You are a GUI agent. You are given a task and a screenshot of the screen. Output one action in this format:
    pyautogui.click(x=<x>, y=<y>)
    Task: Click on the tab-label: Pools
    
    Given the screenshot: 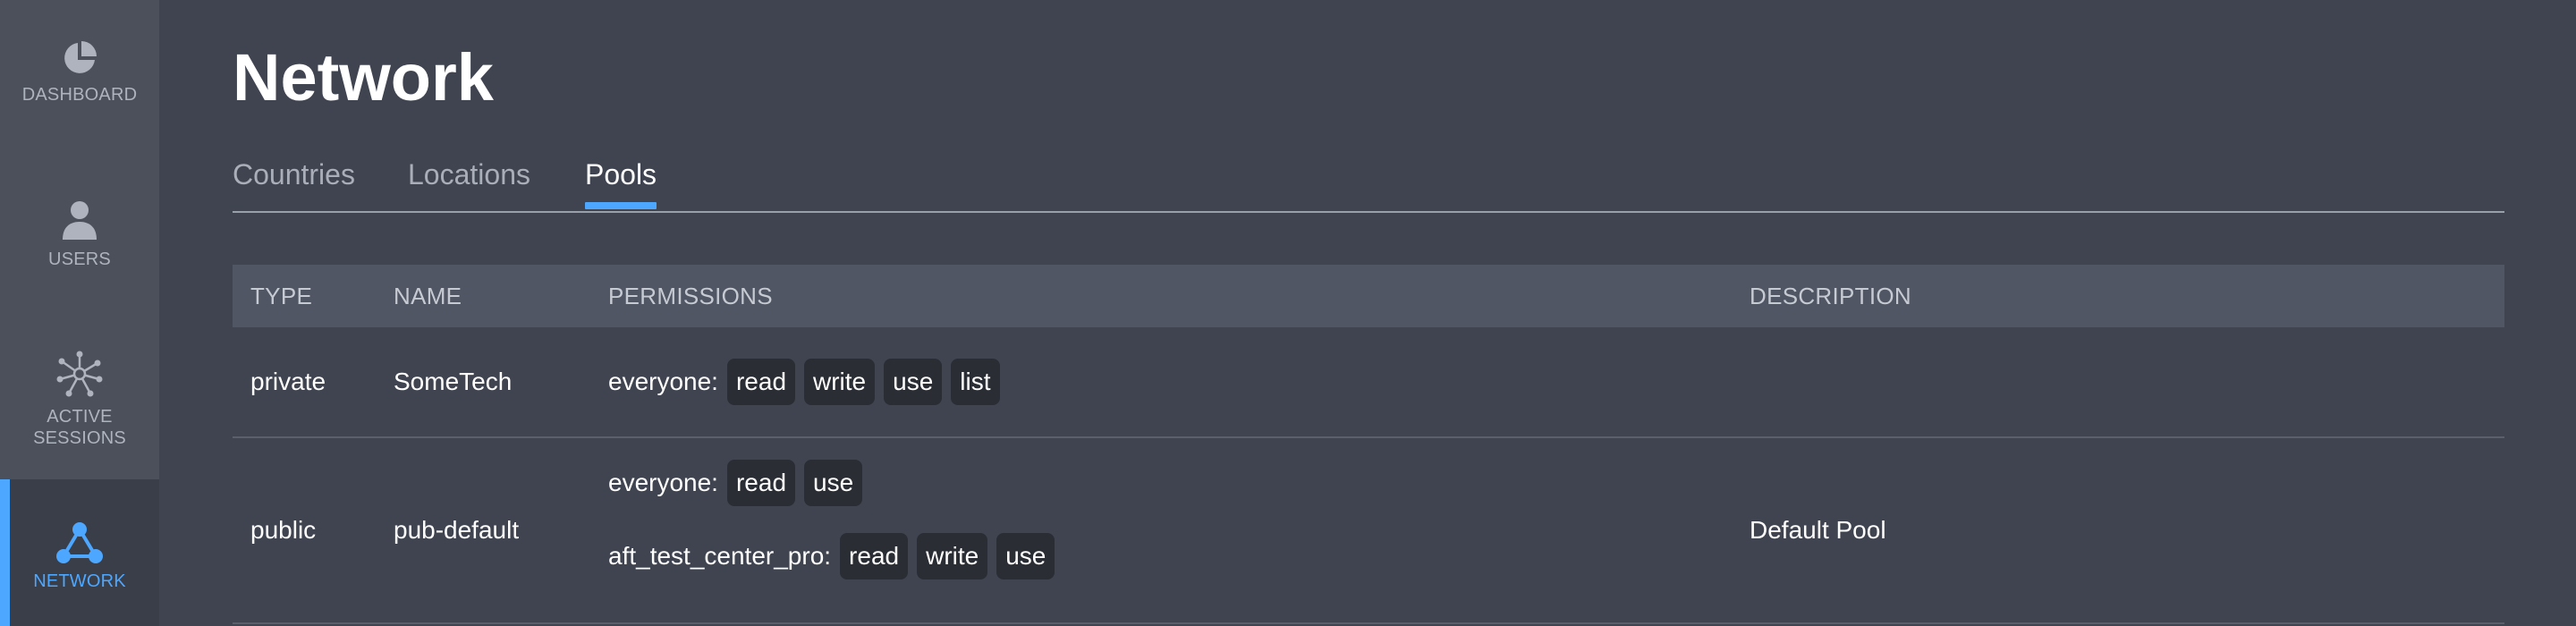 What is the action you would take?
    pyautogui.click(x=621, y=174)
    